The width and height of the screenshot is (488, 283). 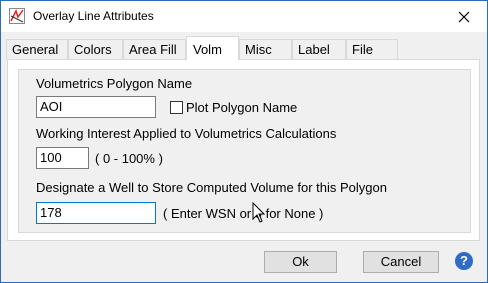 I want to click on window-title: Overlay Line Attributes, so click(x=93, y=16).